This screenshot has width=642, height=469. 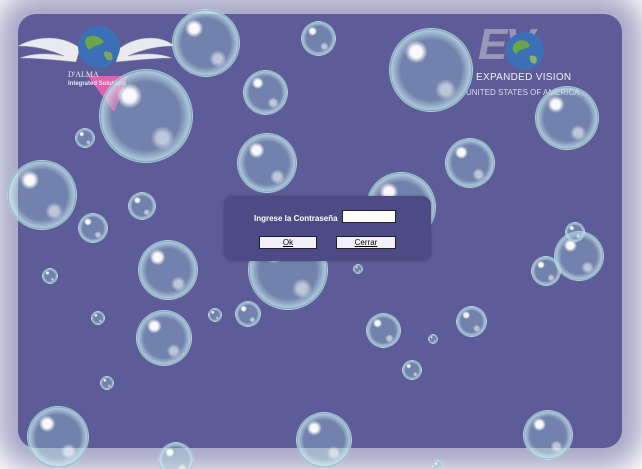 What do you see at coordinates (83, 74) in the screenshot?
I see `dalma-name: D'ALMA` at bounding box center [83, 74].